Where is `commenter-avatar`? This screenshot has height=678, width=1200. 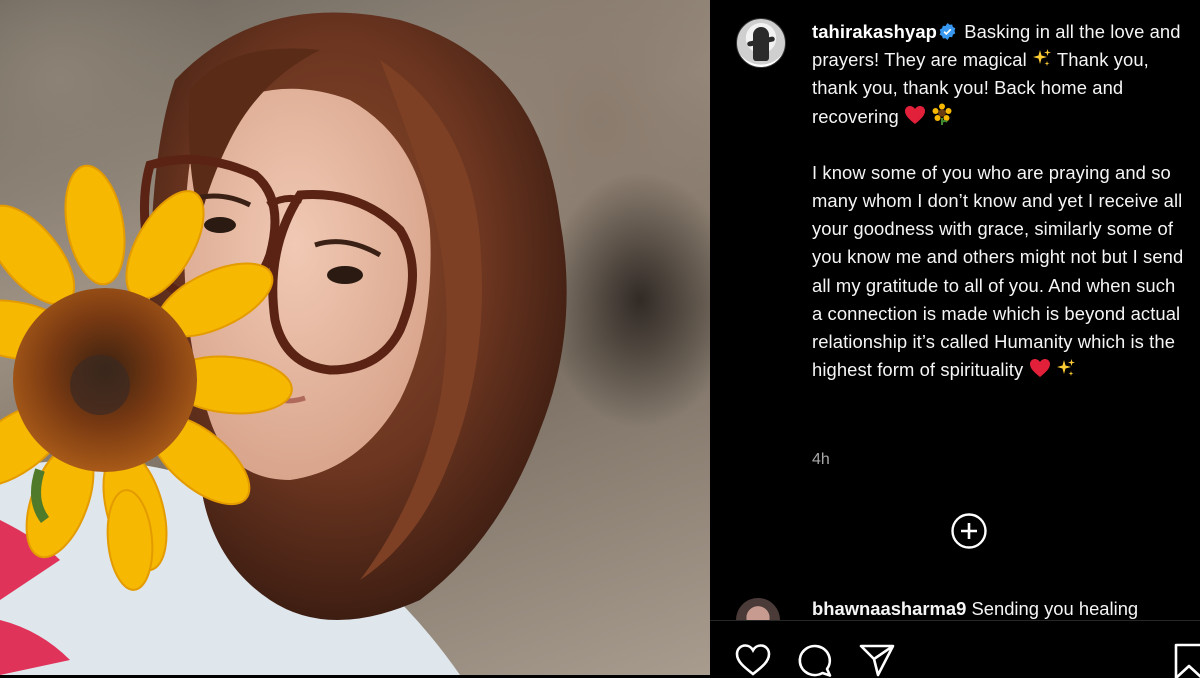 commenter-avatar is located at coordinates (758, 609).